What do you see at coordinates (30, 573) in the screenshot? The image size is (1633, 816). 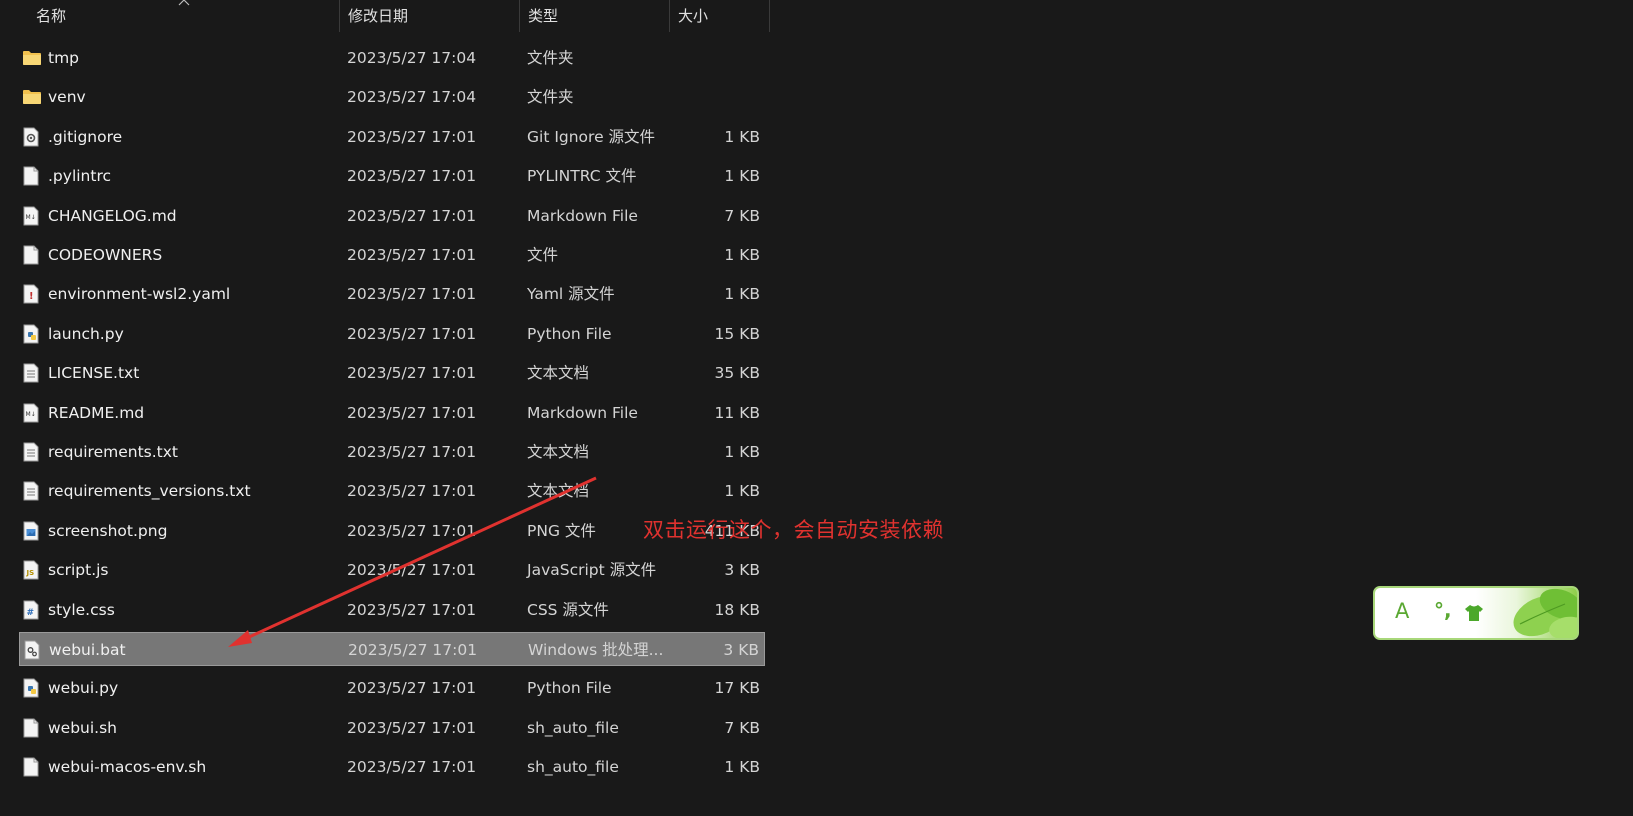 I see `svg-text: JS` at bounding box center [30, 573].